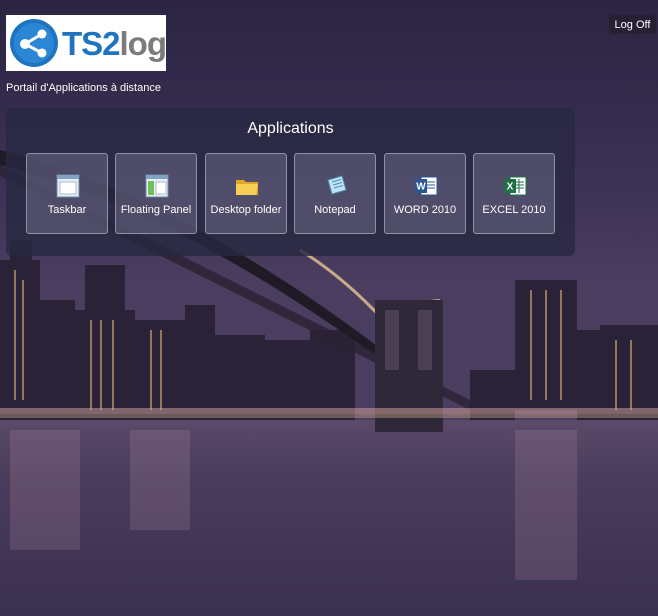 The height and width of the screenshot is (616, 658). What do you see at coordinates (156, 210) in the screenshot?
I see `app-label: Floating Panel` at bounding box center [156, 210].